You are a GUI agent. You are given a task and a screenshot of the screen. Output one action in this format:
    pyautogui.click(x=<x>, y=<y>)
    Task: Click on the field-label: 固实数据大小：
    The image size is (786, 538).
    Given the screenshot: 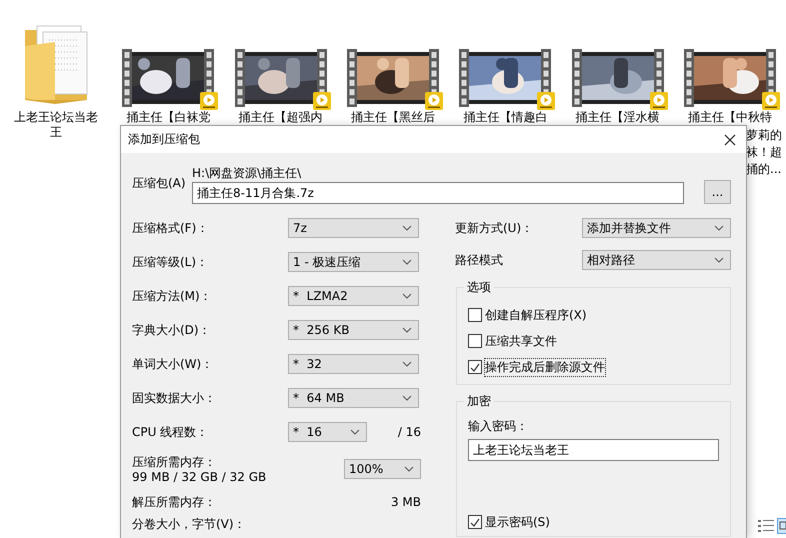 What is the action you would take?
    pyautogui.click(x=174, y=398)
    